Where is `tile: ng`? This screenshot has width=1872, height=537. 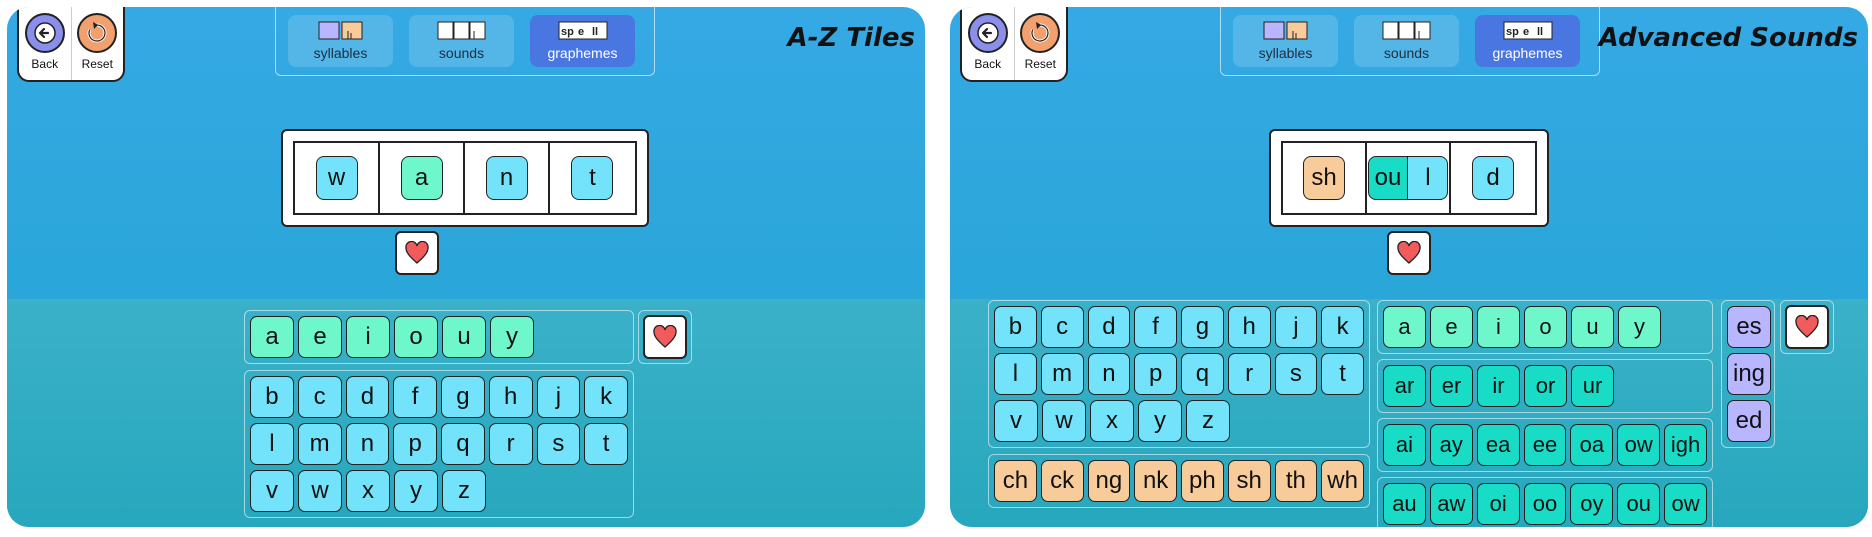 tile: ng is located at coordinates (1109, 481).